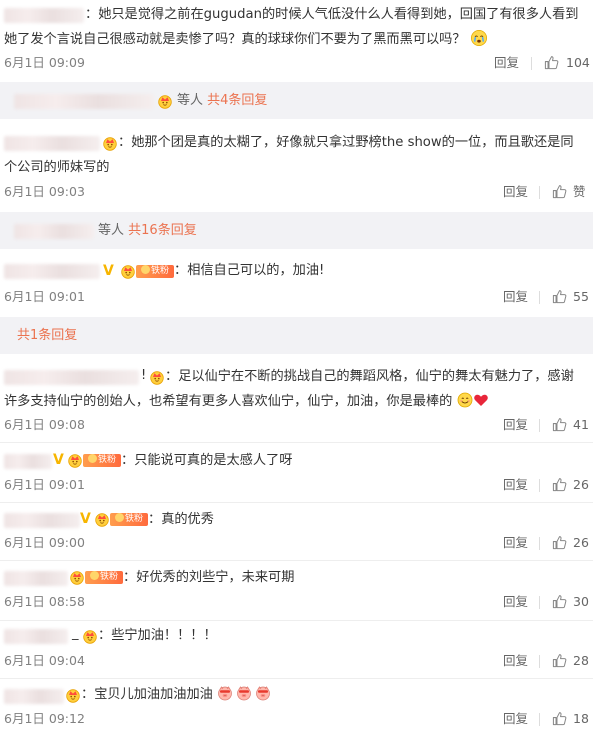 The image size is (593, 737). I want to click on view-replies-link: 共16条回复, so click(162, 230).